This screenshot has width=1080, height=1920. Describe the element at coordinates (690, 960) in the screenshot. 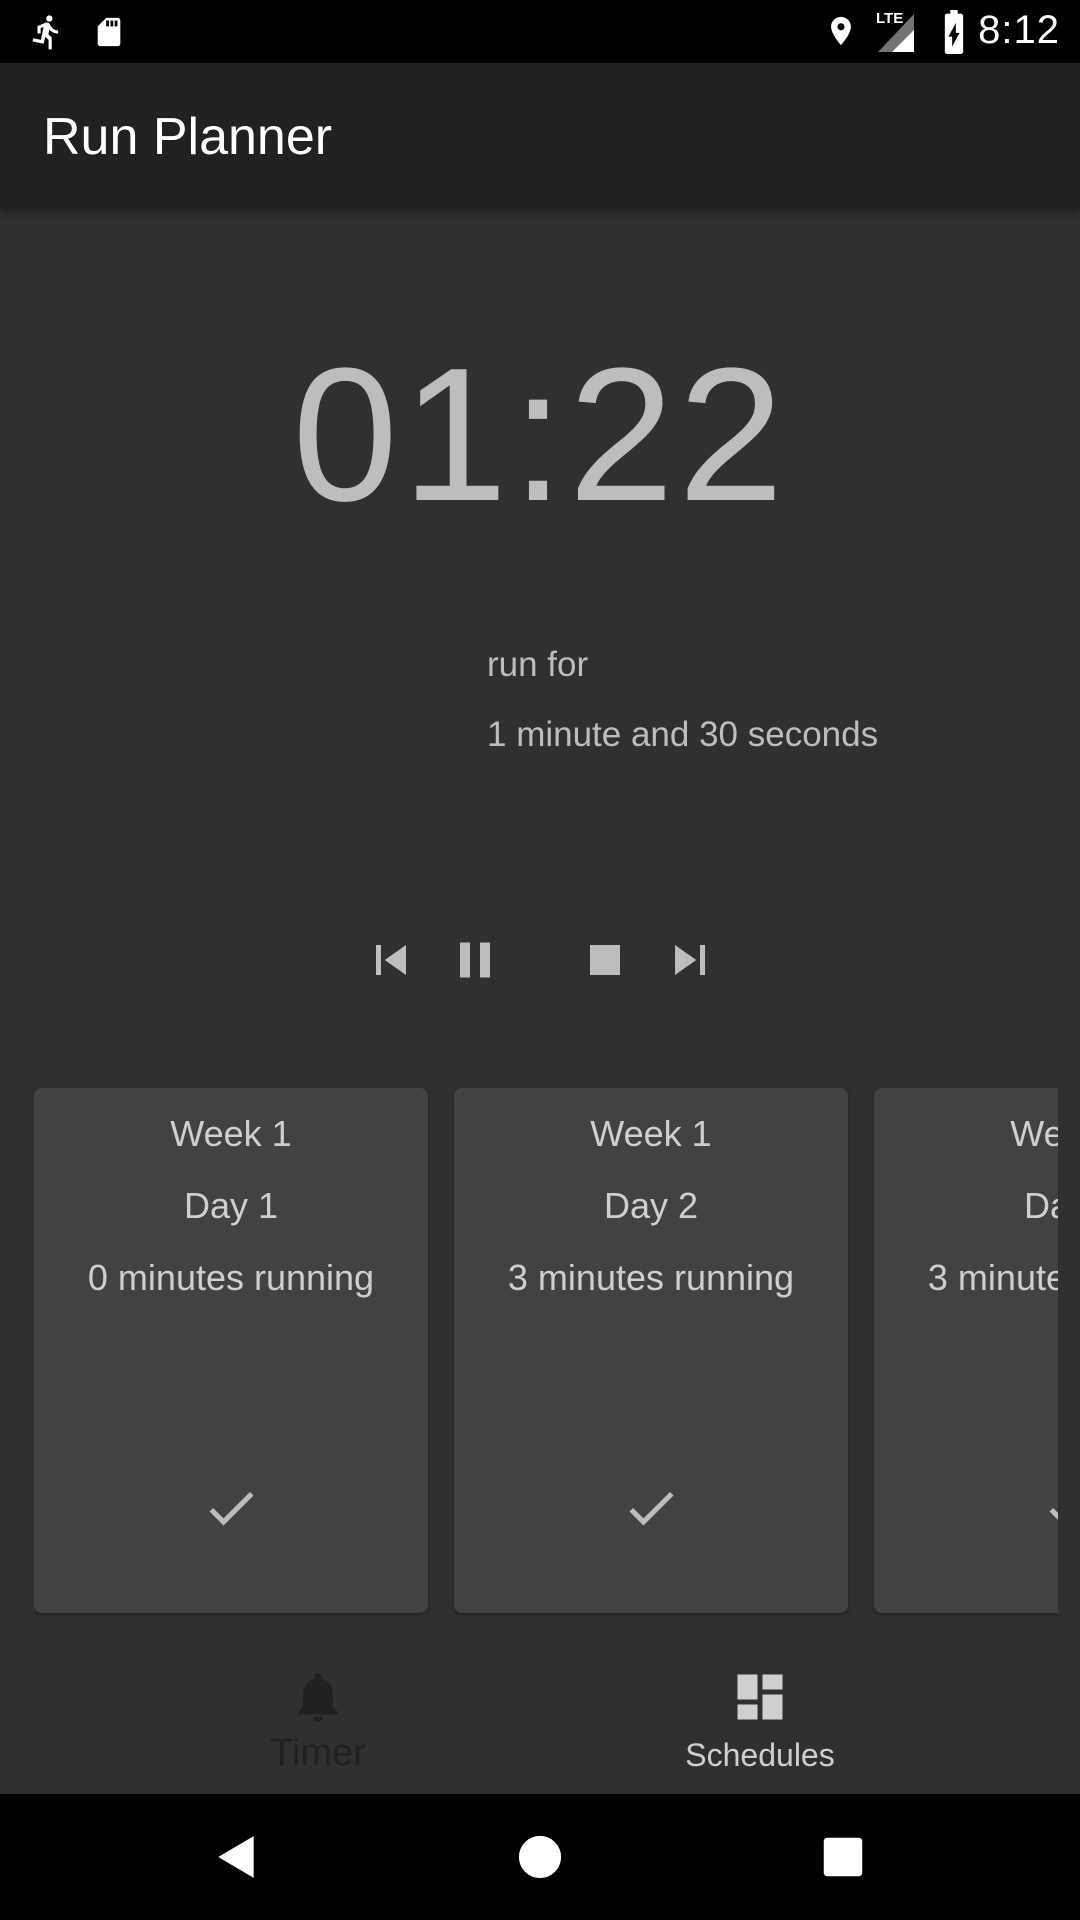

I see `skip-next-icon` at that location.